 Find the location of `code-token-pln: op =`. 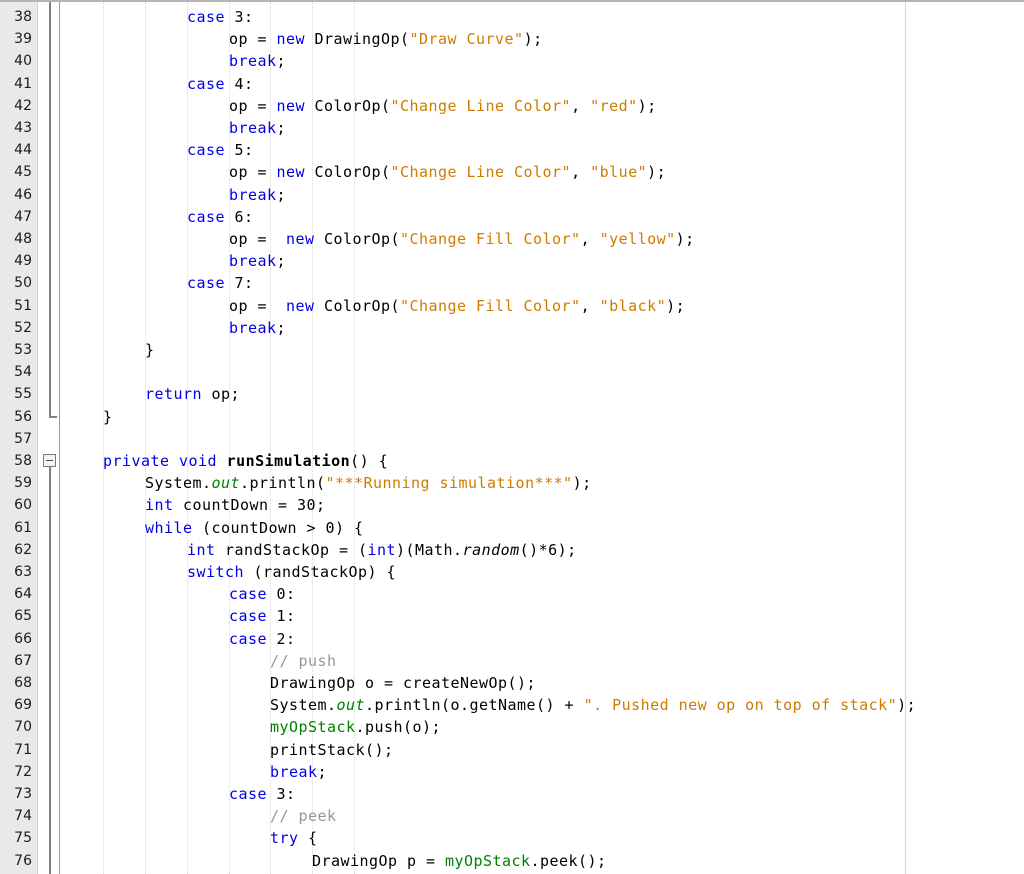

code-token-pln: op = is located at coordinates (253, 105).